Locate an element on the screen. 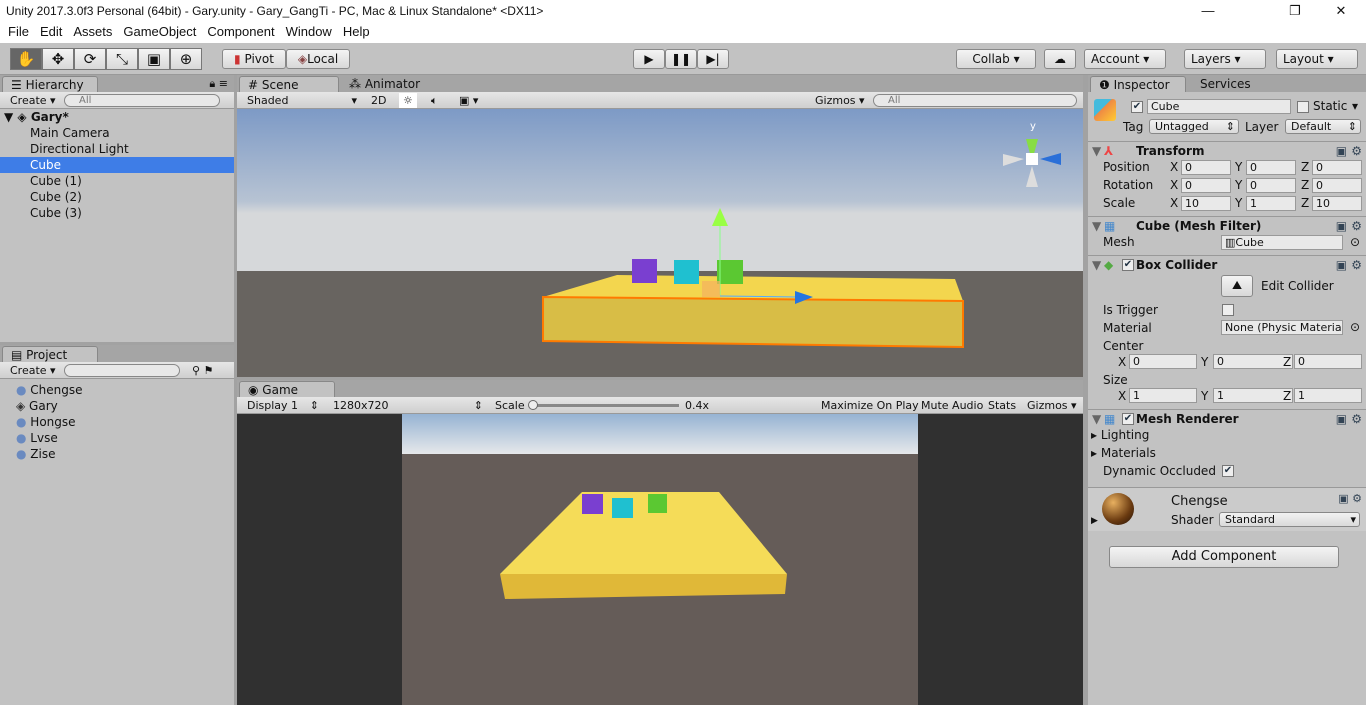 The height and width of the screenshot is (705, 1366). project-search-input is located at coordinates (122, 370).